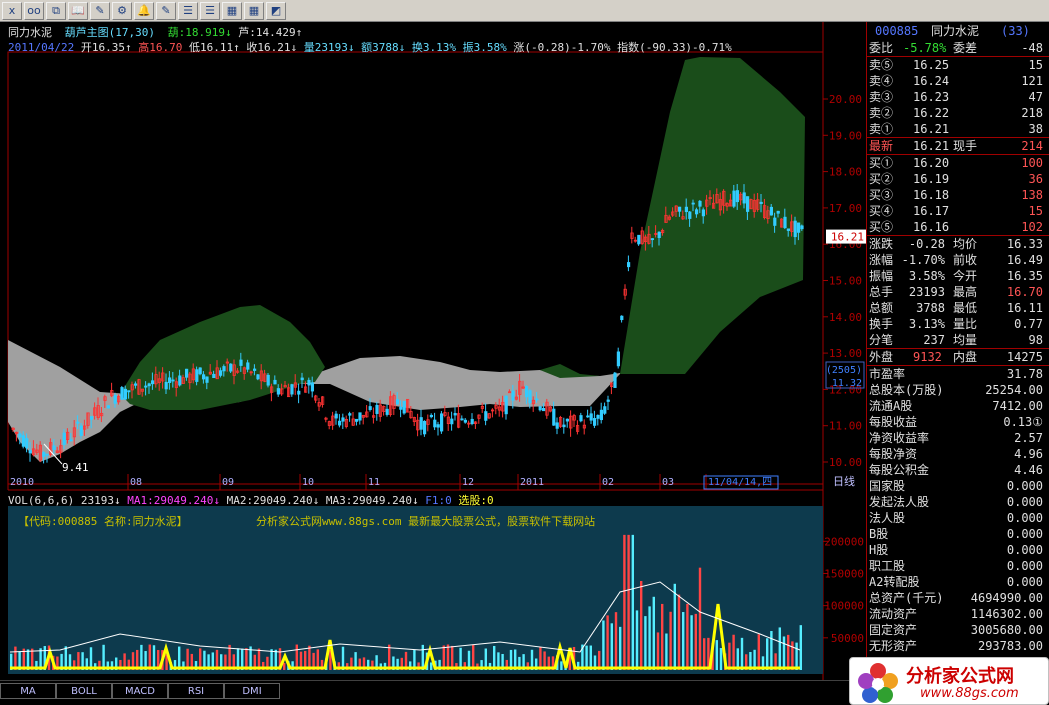  I want to click on site-logo: 分析家公式网 www.88gs.com, so click(949, 681).